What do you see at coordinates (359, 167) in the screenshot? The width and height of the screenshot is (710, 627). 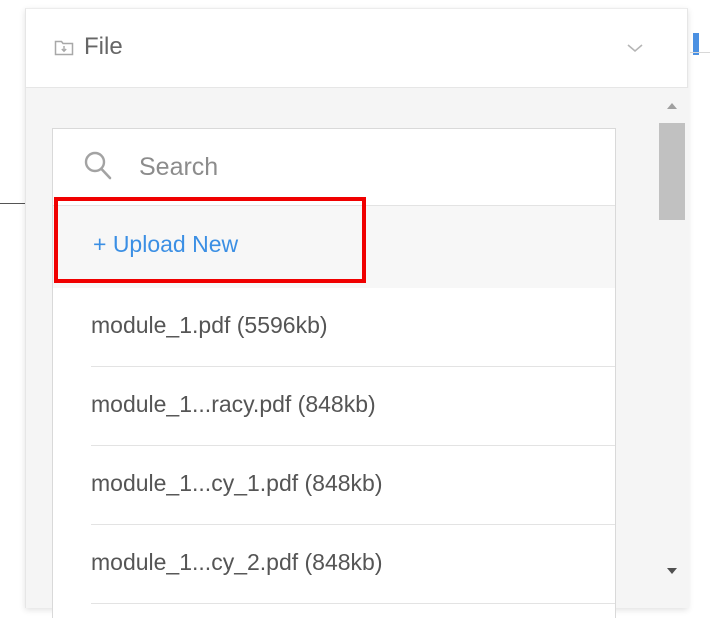 I see `search-input` at bounding box center [359, 167].